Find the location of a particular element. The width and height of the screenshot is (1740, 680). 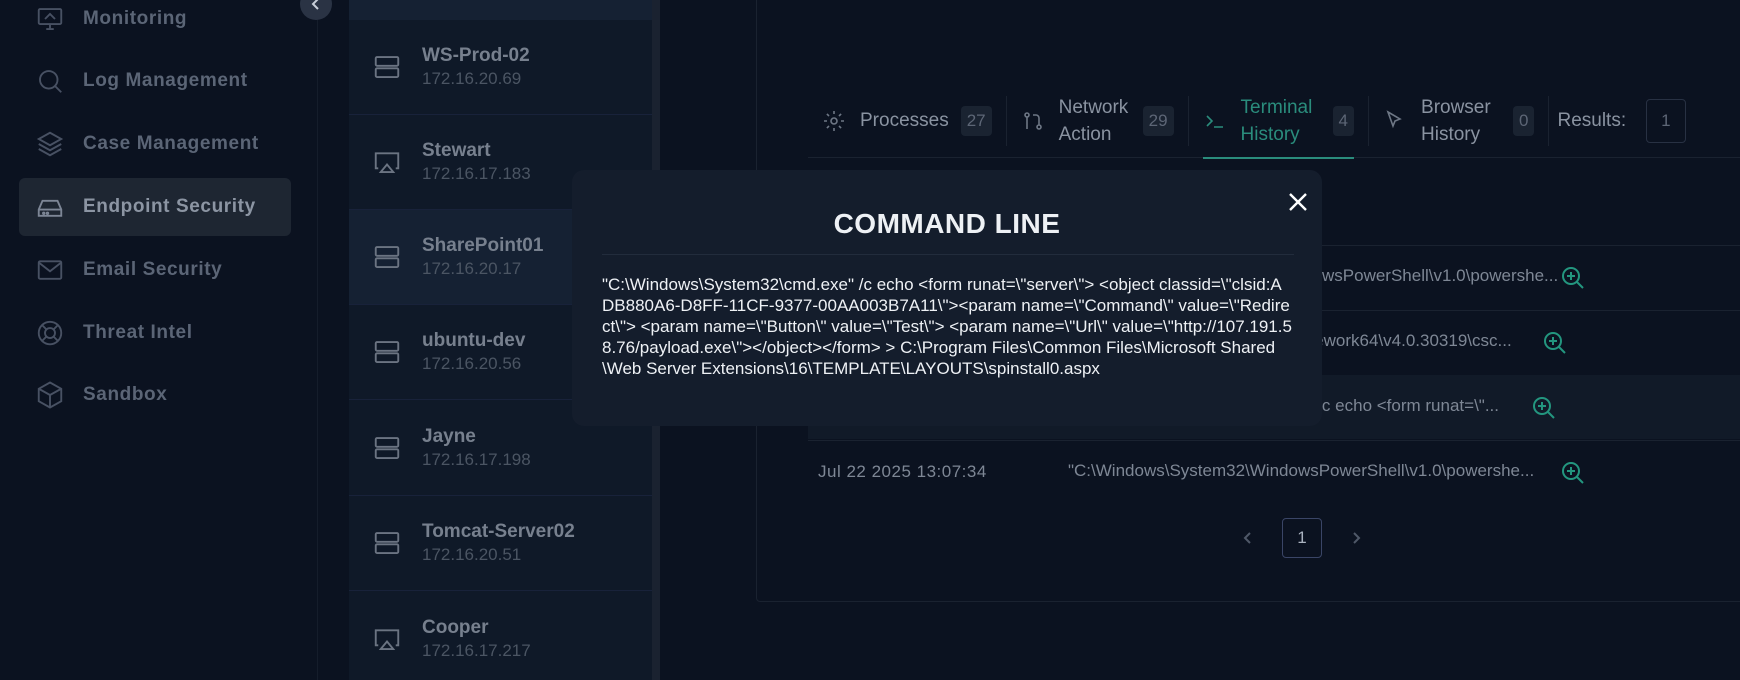

sidebar-item-endpoint-security: Endpoint Security is located at coordinates (155, 207).